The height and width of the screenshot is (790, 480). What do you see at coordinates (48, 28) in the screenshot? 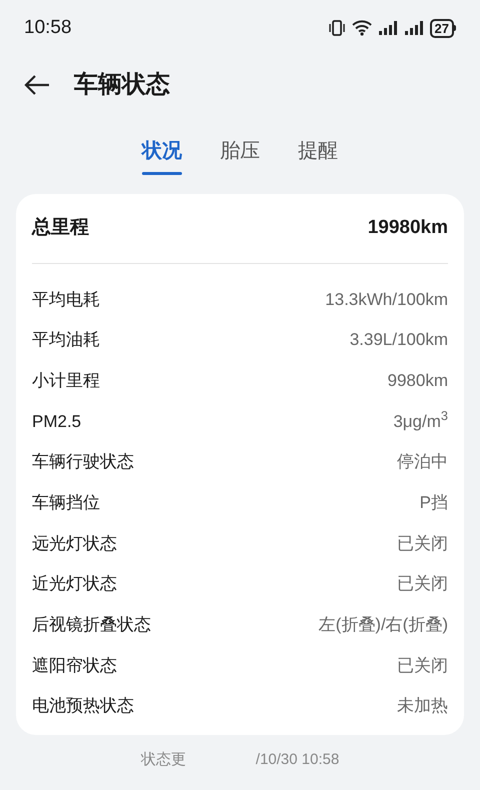
I see `status-time: 10:58` at bounding box center [48, 28].